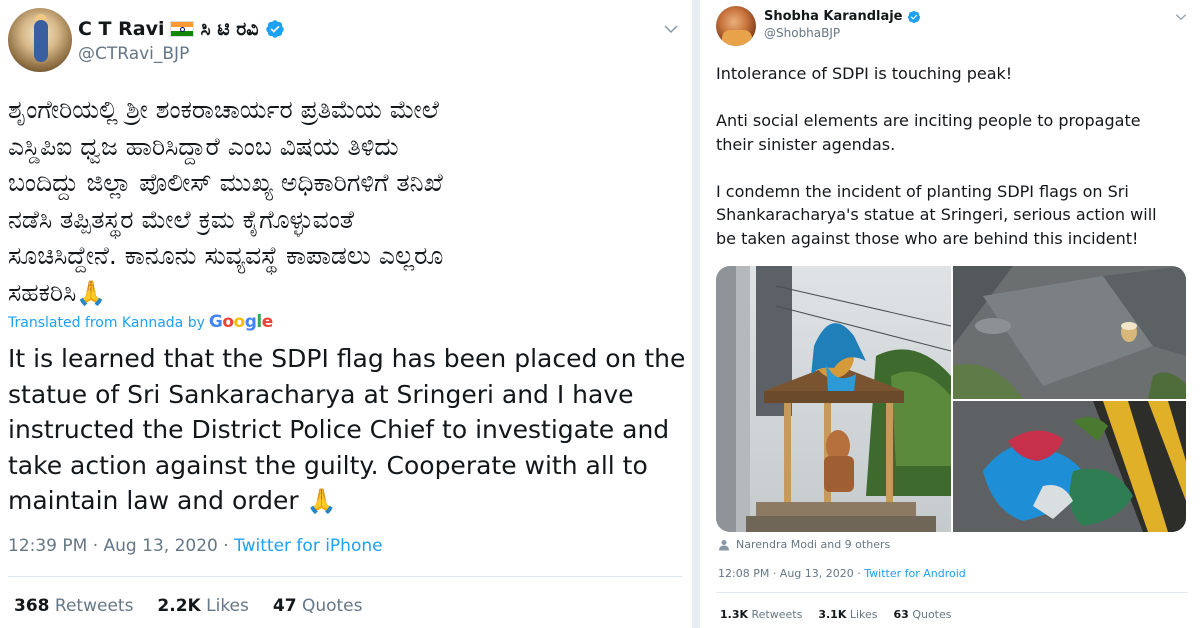  I want to click on person-icon, so click(724, 544).